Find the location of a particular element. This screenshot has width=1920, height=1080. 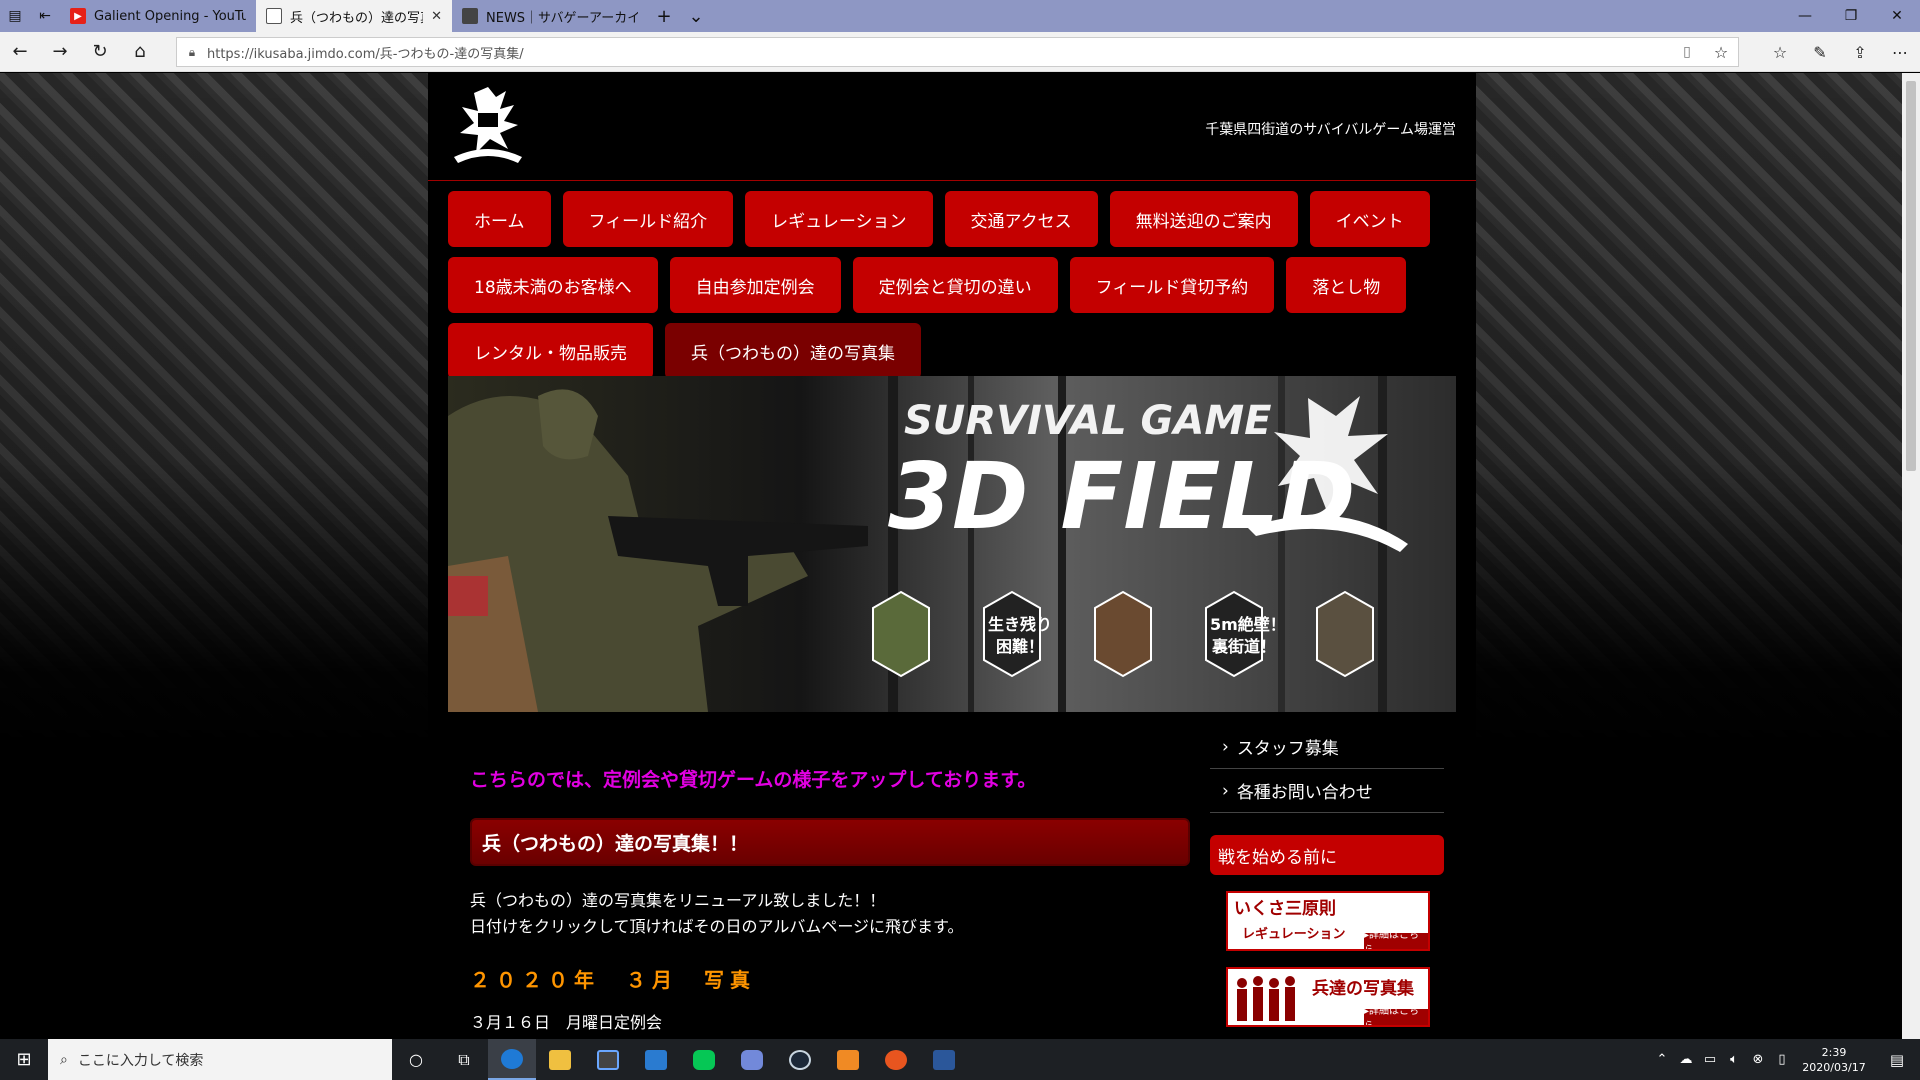

sidebar-heading: 戦を始める前に is located at coordinates (1327, 855).